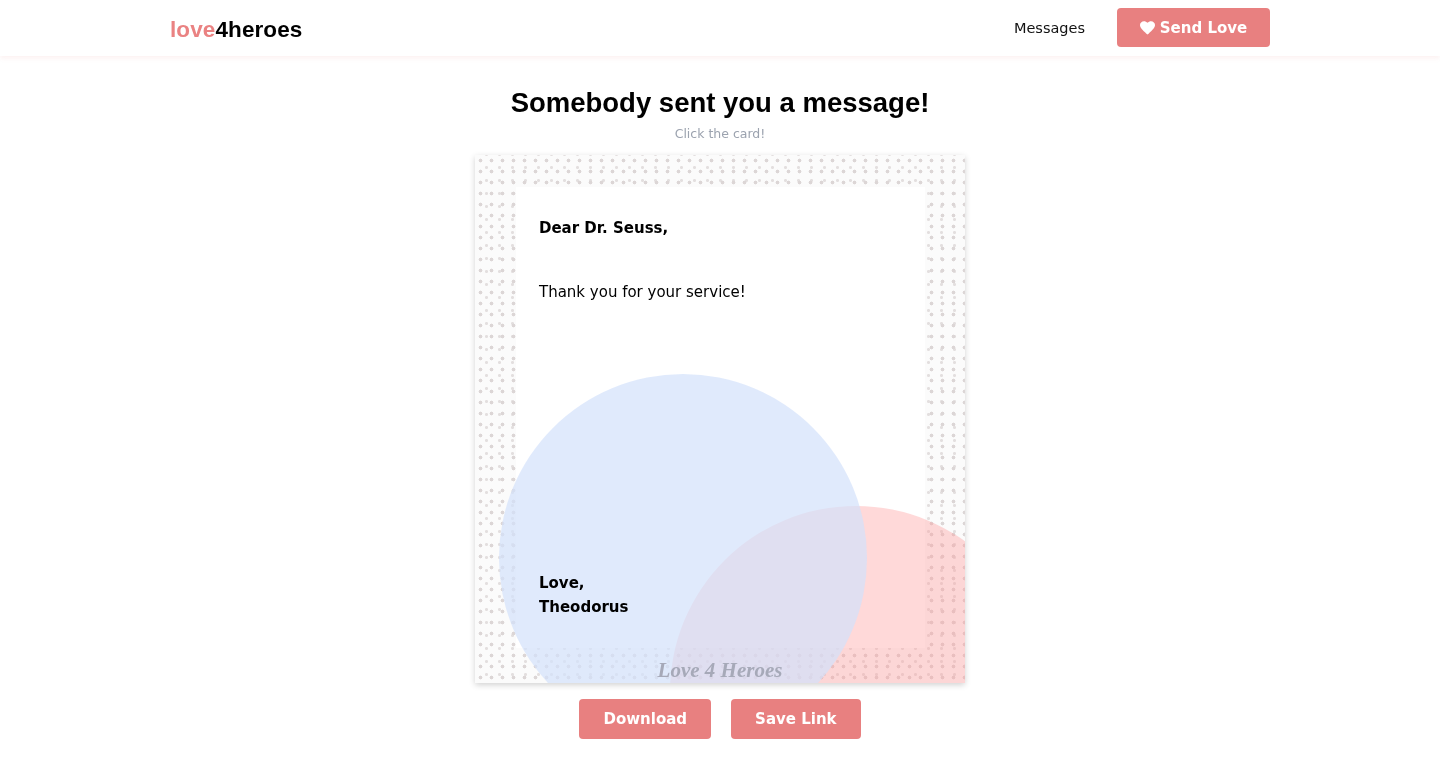  Describe the element at coordinates (720, 134) in the screenshot. I see `subtitle: Click the card!` at that location.